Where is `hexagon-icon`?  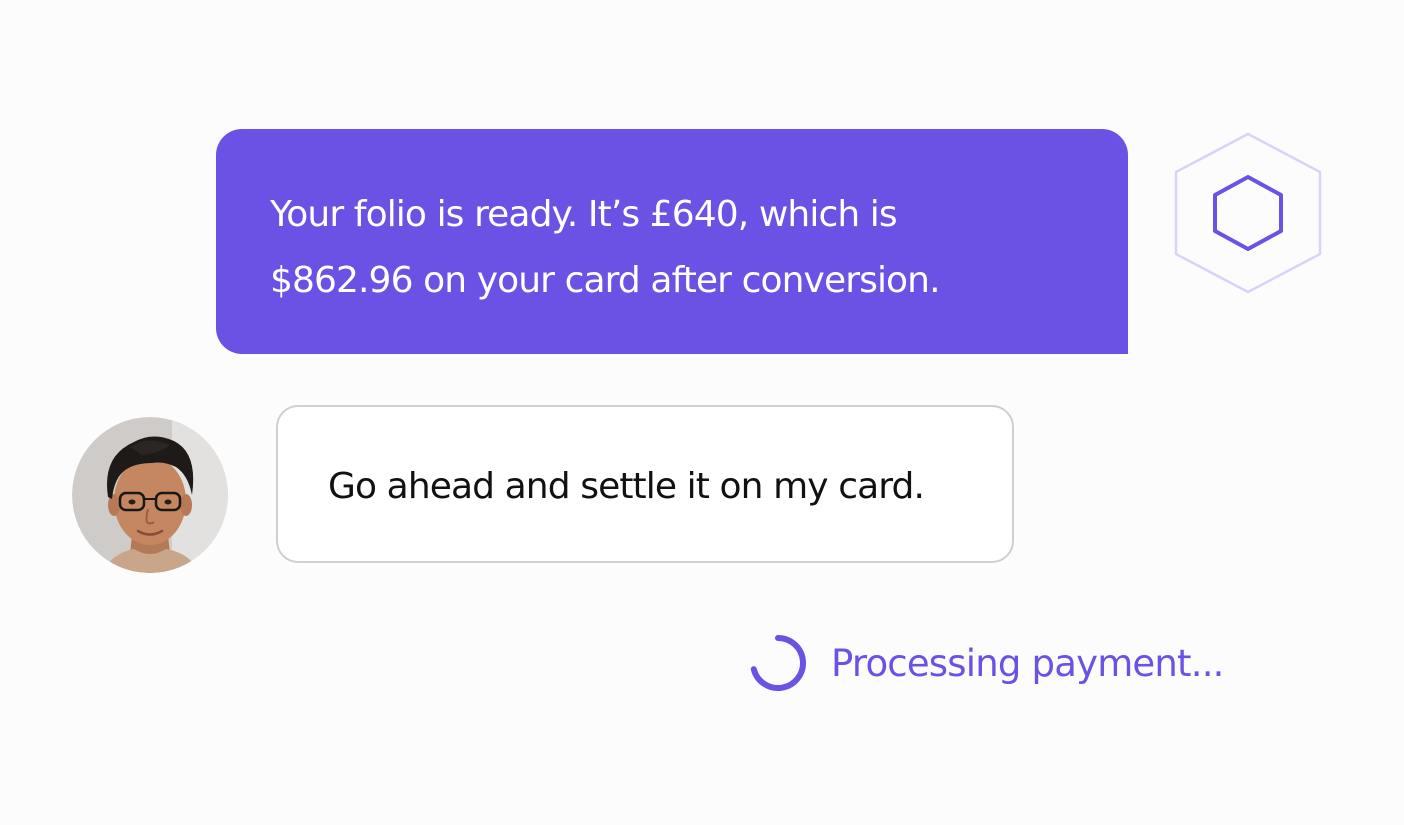
hexagon-icon is located at coordinates (1248, 213).